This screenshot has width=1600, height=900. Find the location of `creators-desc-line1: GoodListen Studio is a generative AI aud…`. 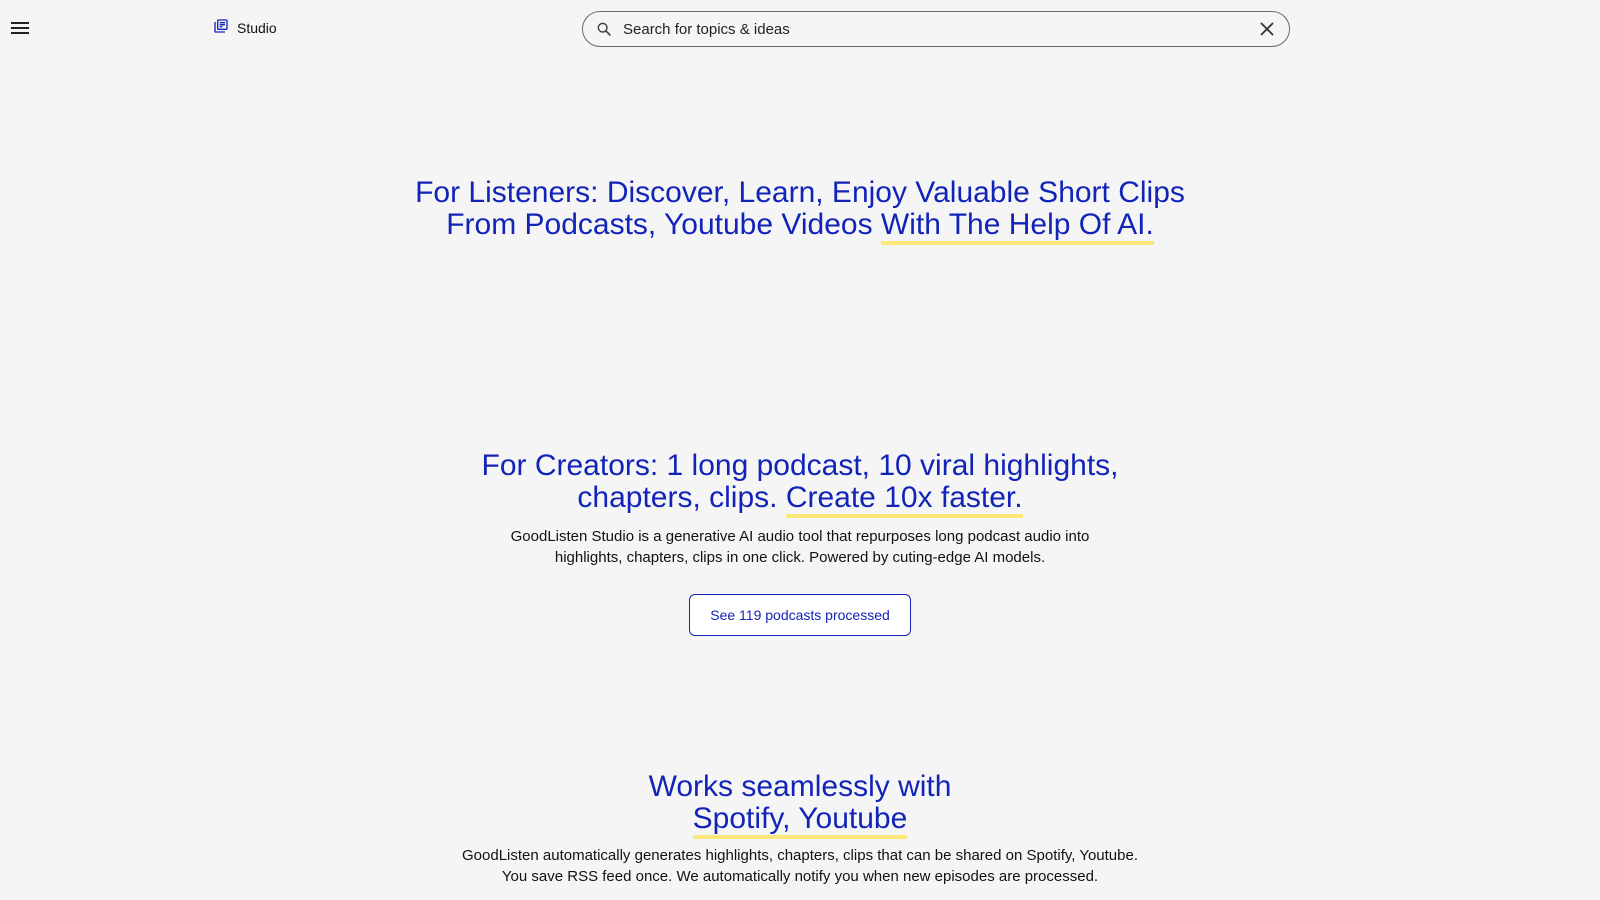

creators-desc-line1: GoodListen Studio is a generative AI aud… is located at coordinates (800, 536).